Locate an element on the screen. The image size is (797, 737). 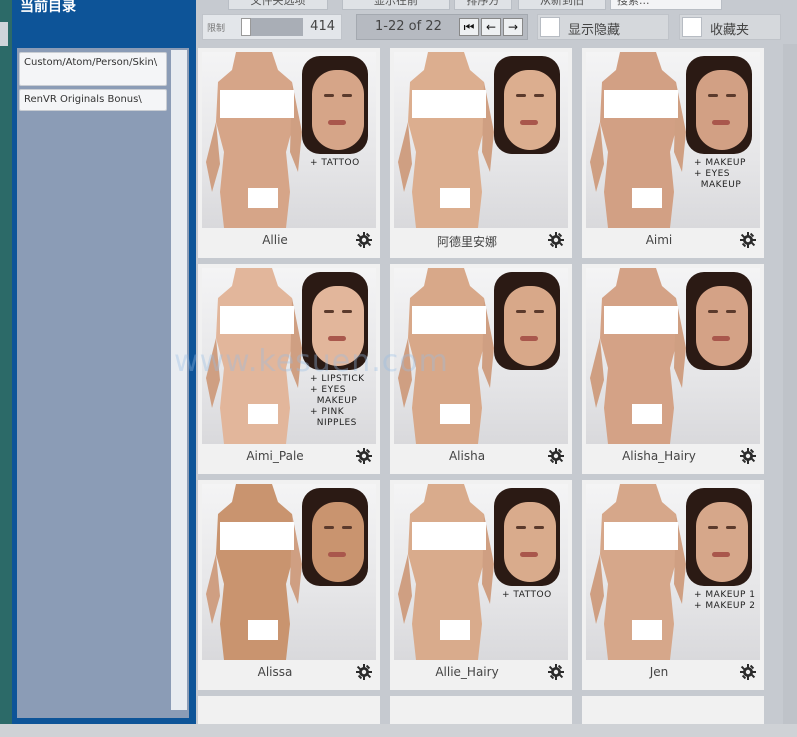
skin-card: 阿德里安娜 is located at coordinates (481, 153).